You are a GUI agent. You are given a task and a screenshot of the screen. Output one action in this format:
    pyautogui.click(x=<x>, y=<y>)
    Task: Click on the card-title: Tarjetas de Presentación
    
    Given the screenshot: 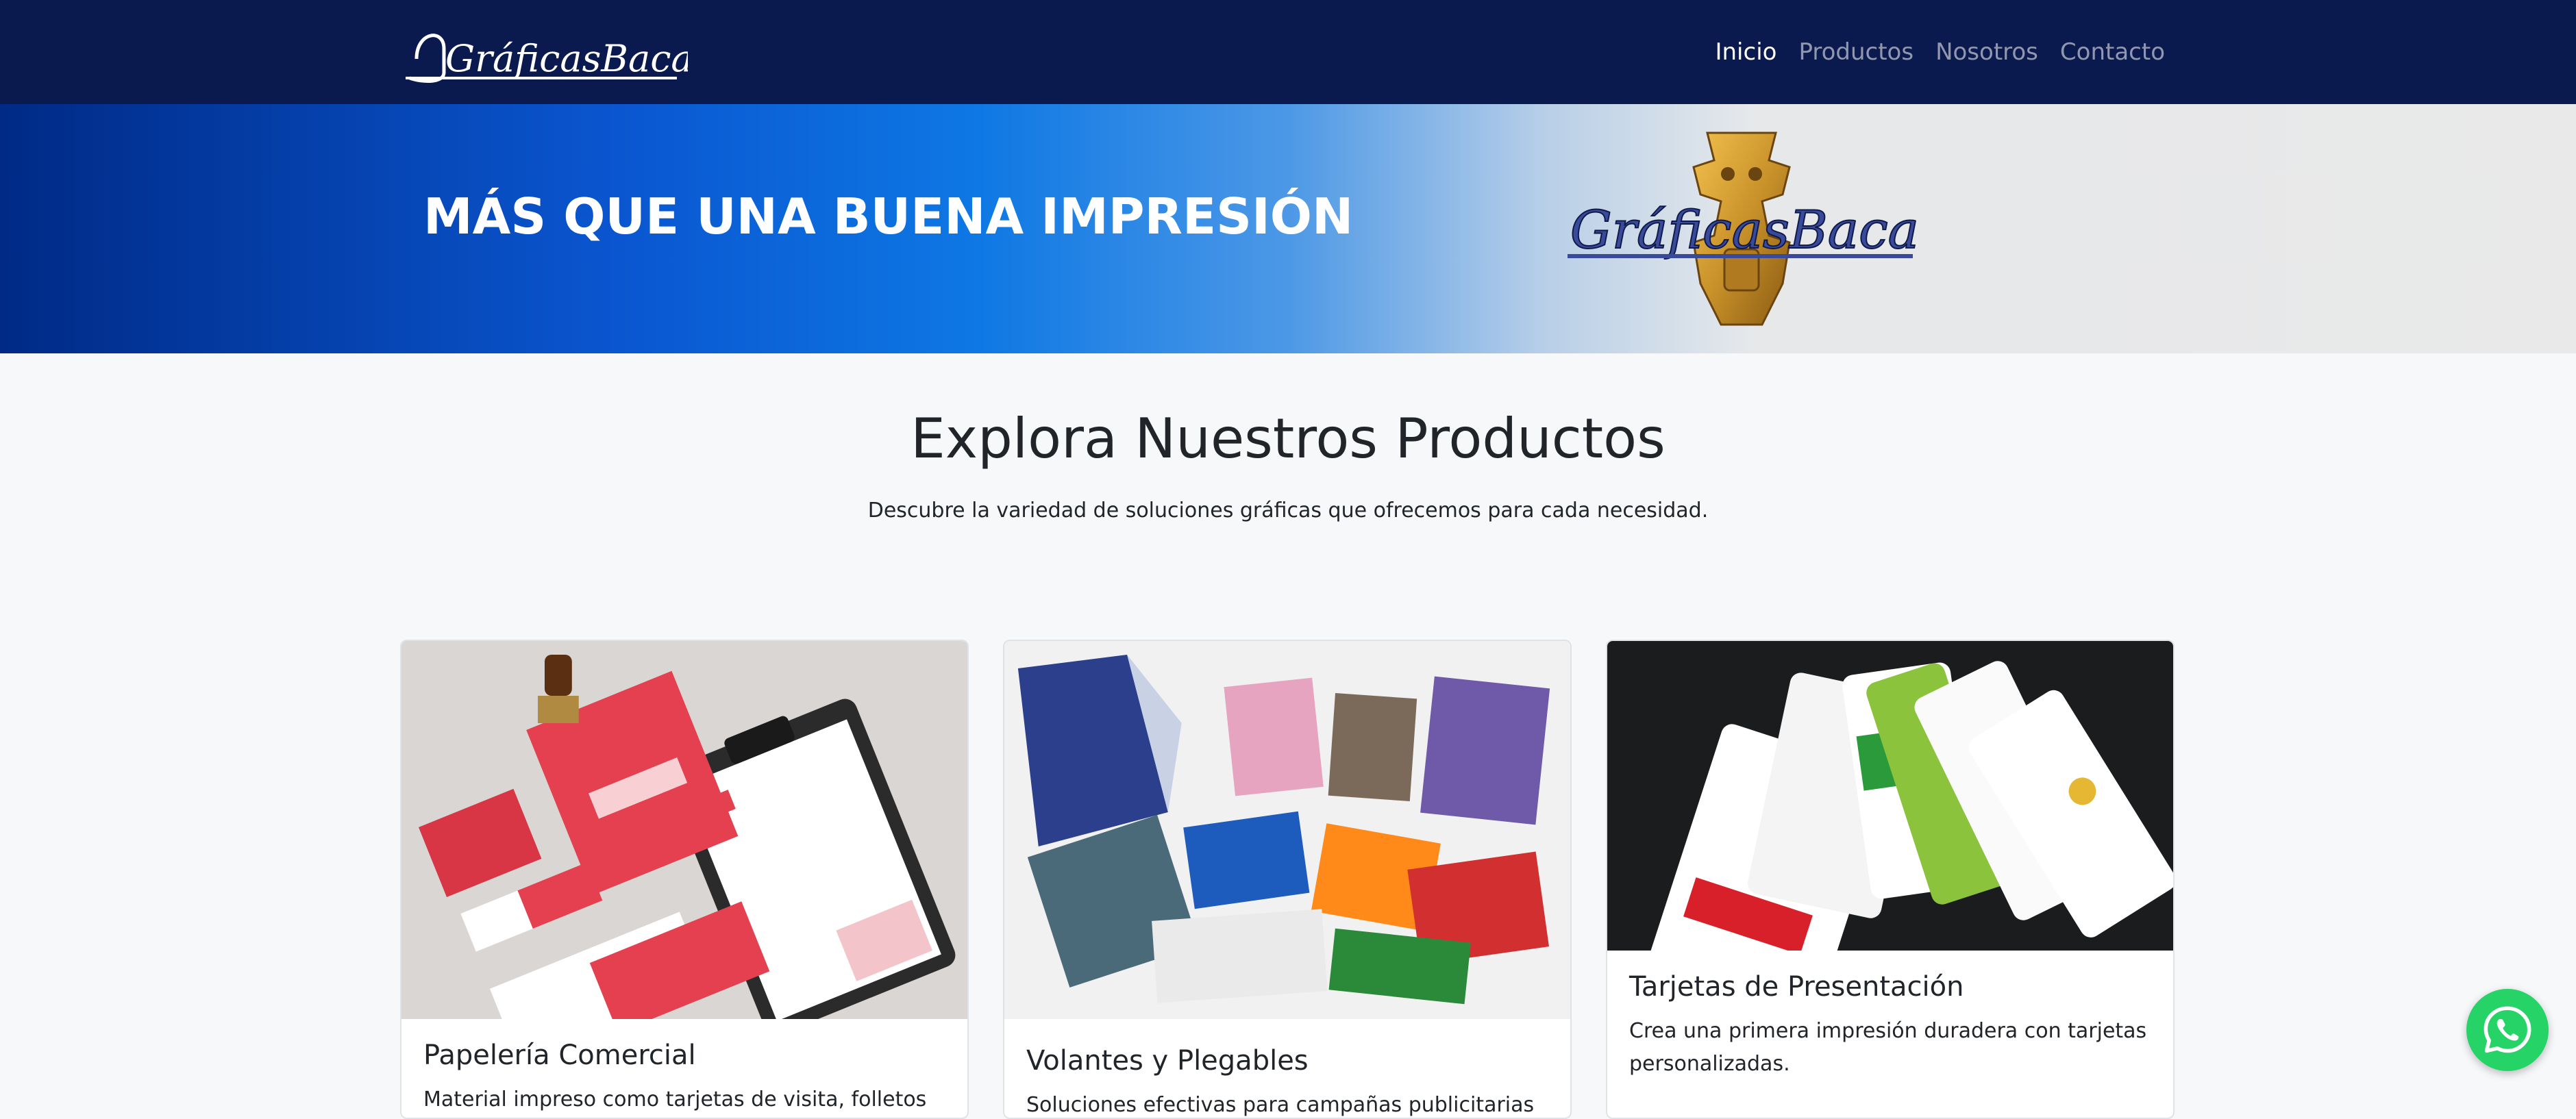 What is the action you would take?
    pyautogui.click(x=1796, y=987)
    